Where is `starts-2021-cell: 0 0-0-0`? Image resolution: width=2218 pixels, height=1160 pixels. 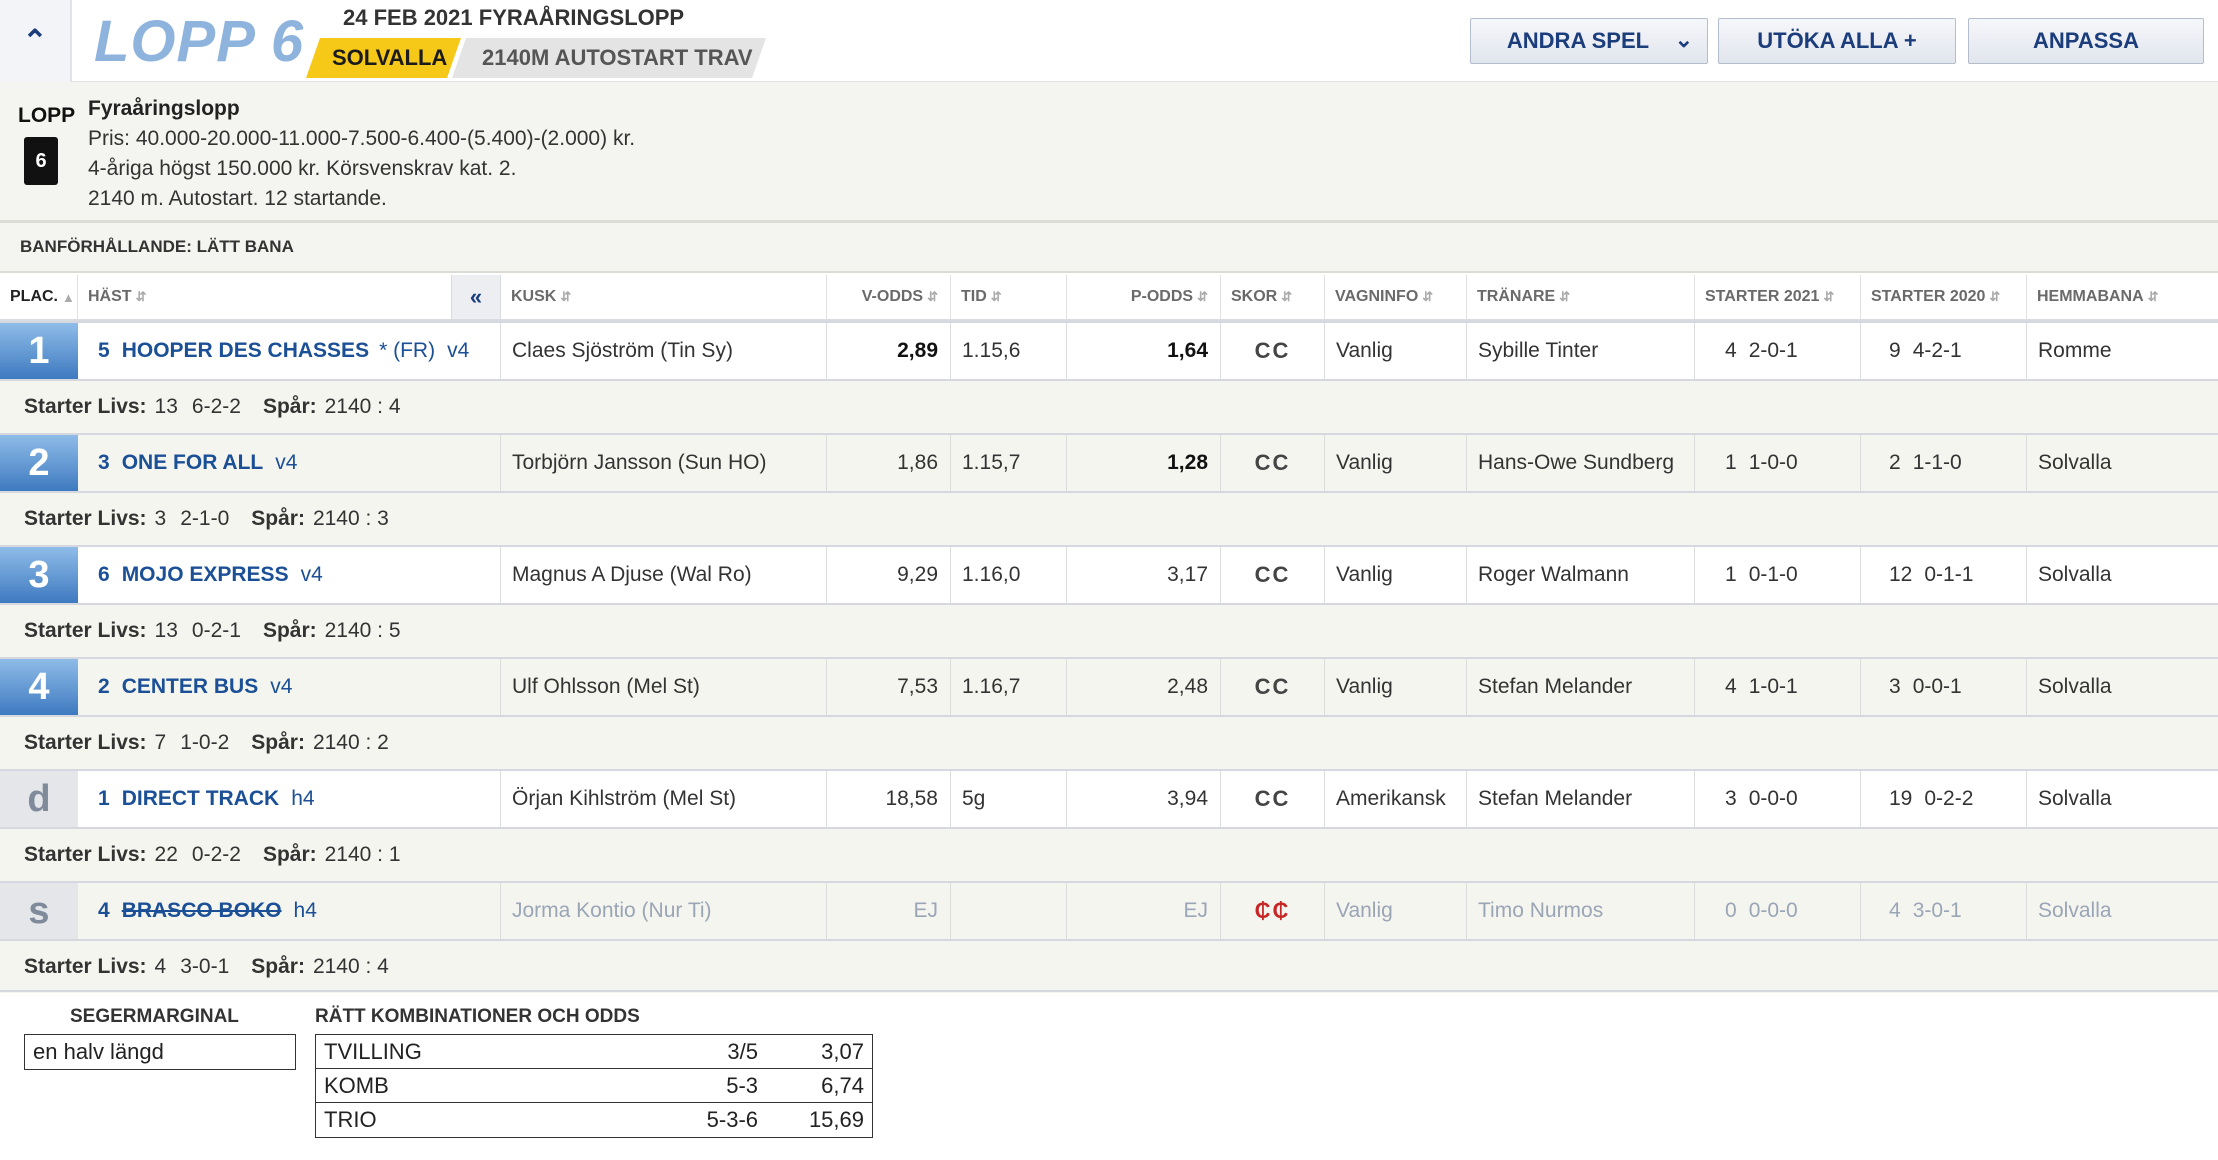
starts-2021-cell: 0 0-0-0 is located at coordinates (1778, 911).